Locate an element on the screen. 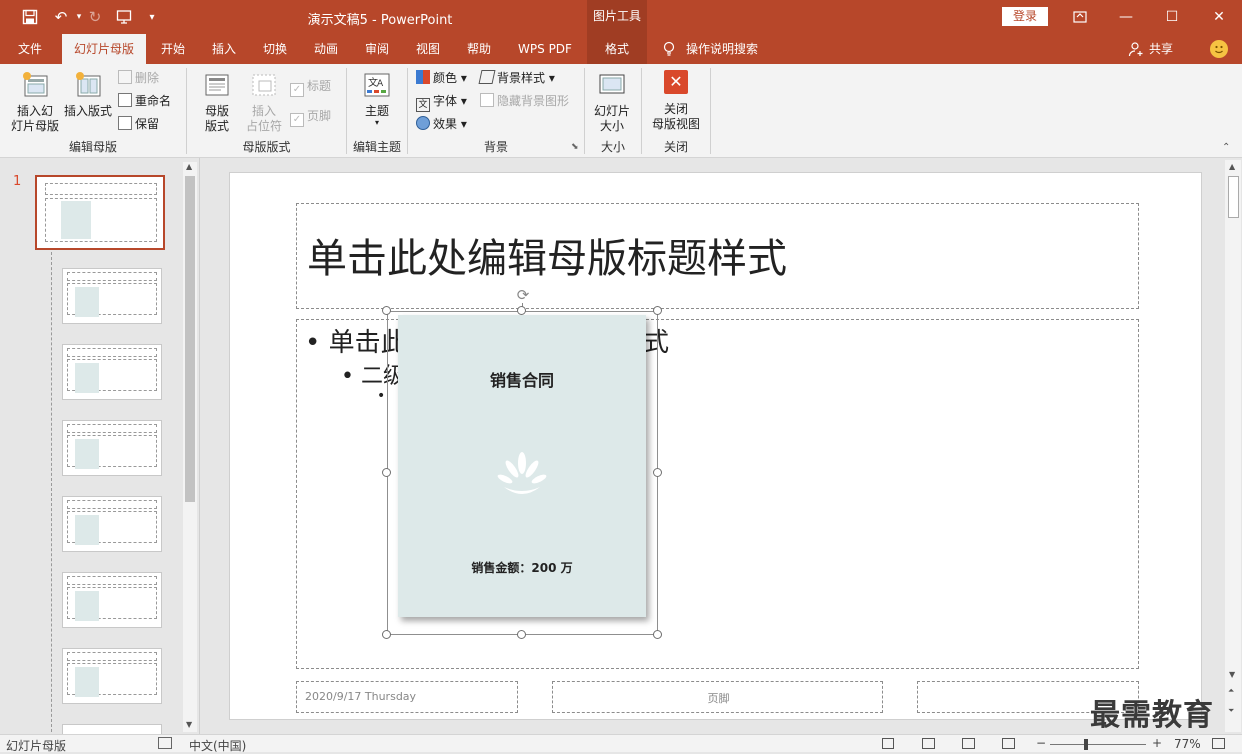 The width and height of the screenshot is (1242, 754). tab-view: 视图 is located at coordinates (428, 49).